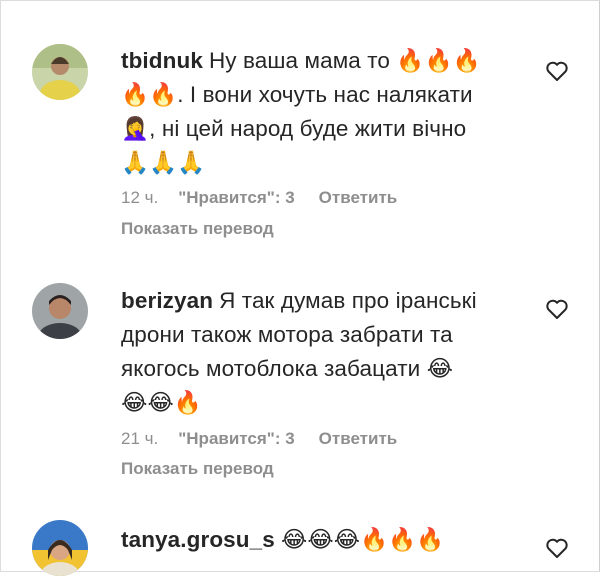 The width and height of the screenshot is (600, 576). What do you see at coordinates (297, 94) in the screenshot?
I see `comment-line: 🔥🔥. І вони хочуть нас налякати` at bounding box center [297, 94].